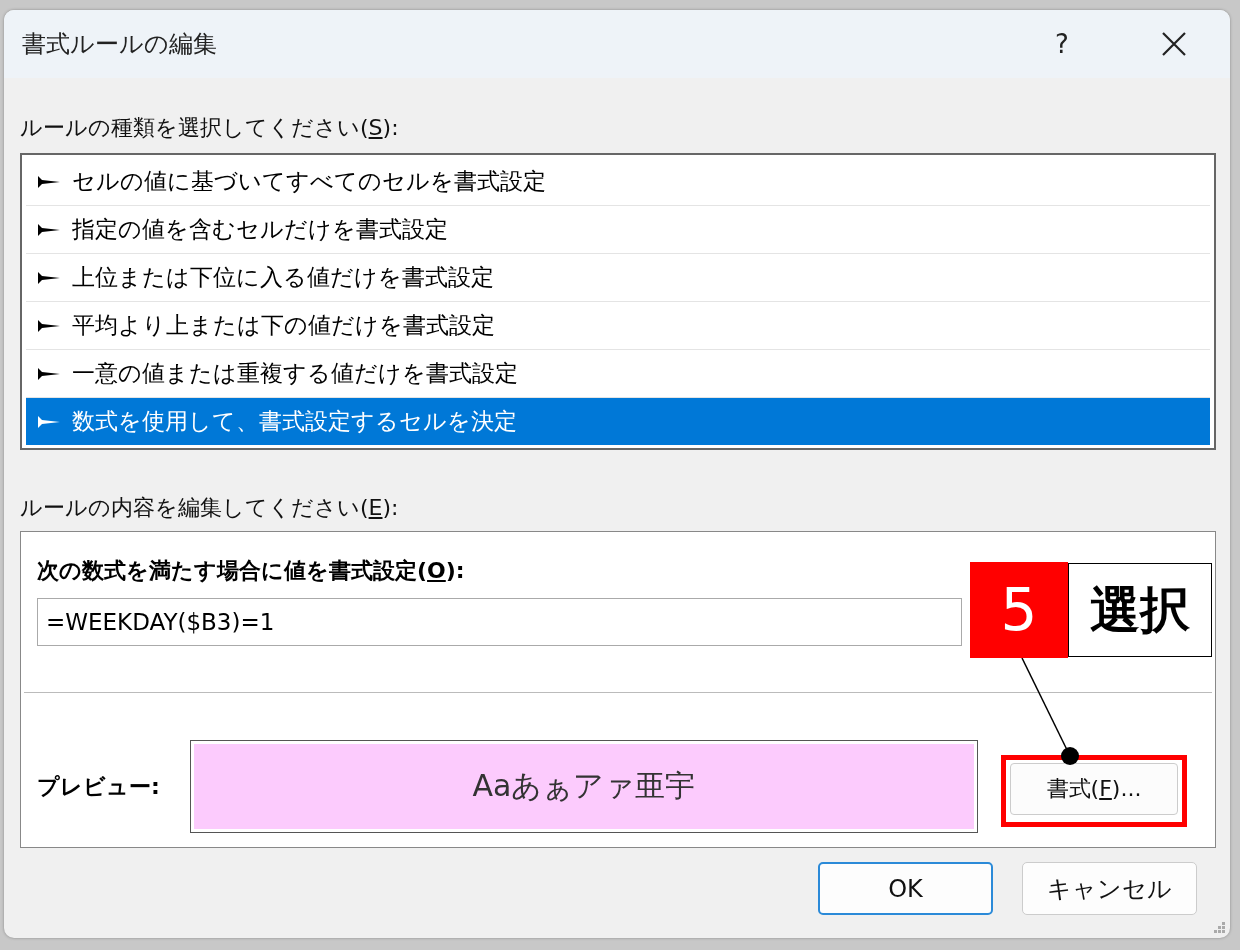 This screenshot has height=950, width=1240. Describe the element at coordinates (618, 421) in the screenshot. I see `rule-type-item: 数式を使用して、書式設定するセルを決定` at that location.